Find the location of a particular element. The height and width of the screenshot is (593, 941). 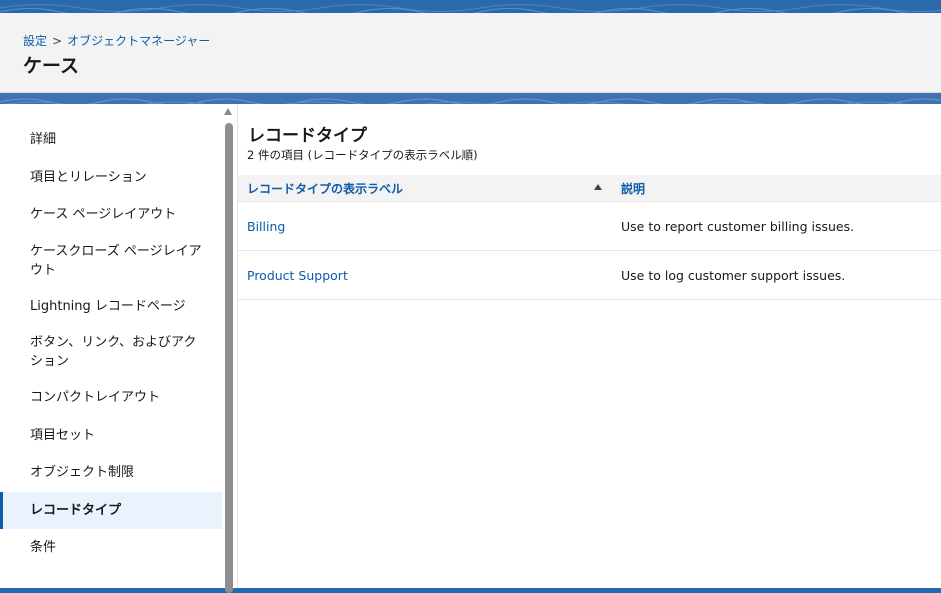

page-title: ケース is located at coordinates (51, 66).